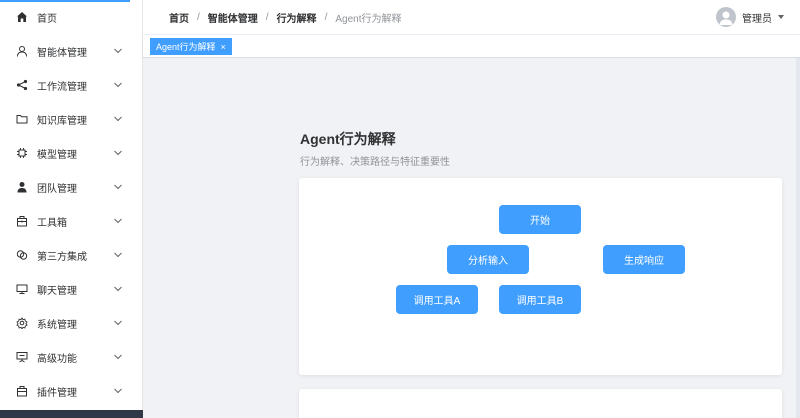 The height and width of the screenshot is (418, 800). What do you see at coordinates (47, 19) in the screenshot?
I see `sidebar-item-label: 首页` at bounding box center [47, 19].